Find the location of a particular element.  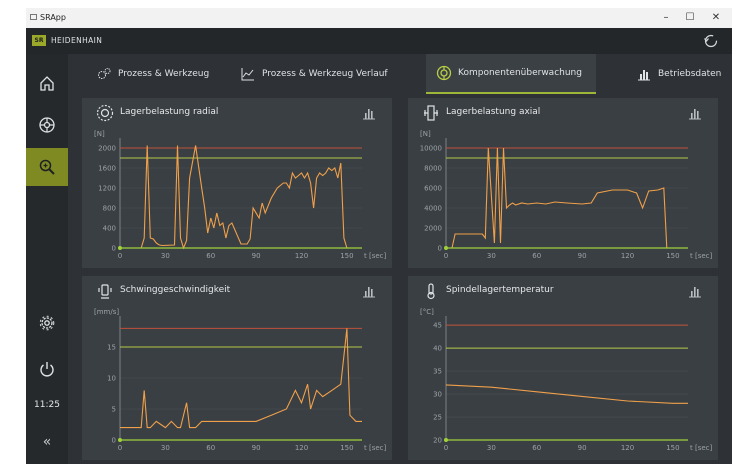

panel-title: Lagerbelastung axial is located at coordinates (493, 112).